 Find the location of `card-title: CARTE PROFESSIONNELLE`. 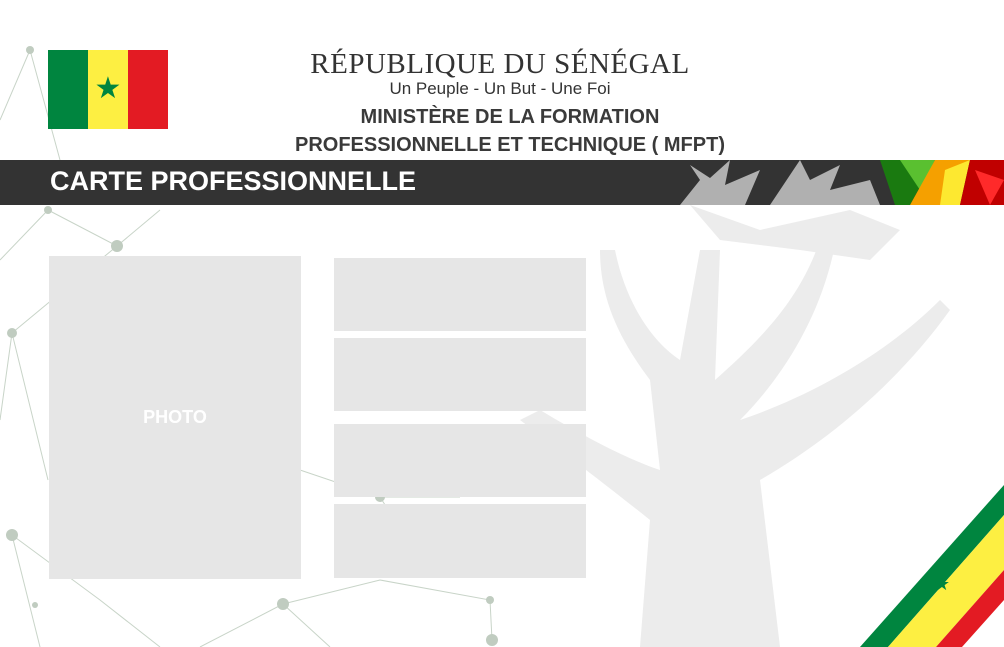

card-title: CARTE PROFESSIONNELLE is located at coordinates (233, 181).